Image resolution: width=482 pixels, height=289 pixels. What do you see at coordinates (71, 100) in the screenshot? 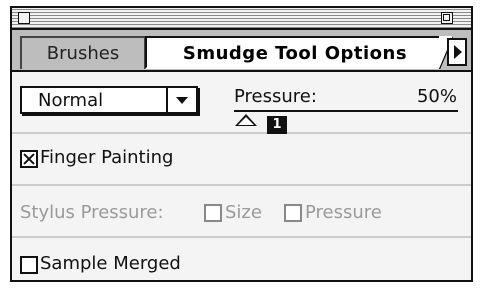
I see `blend-mode-value: Normal` at bounding box center [71, 100].